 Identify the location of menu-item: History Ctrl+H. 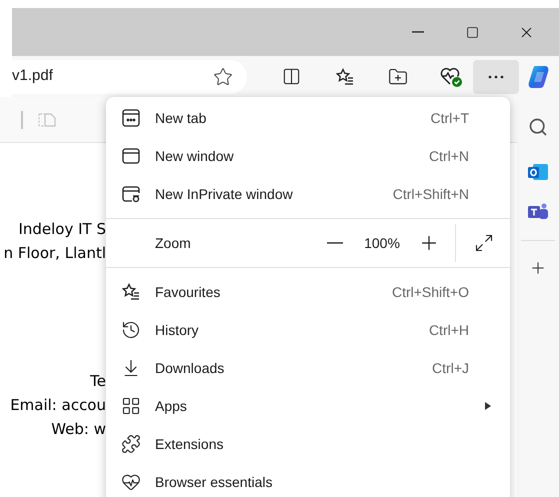
(308, 330).